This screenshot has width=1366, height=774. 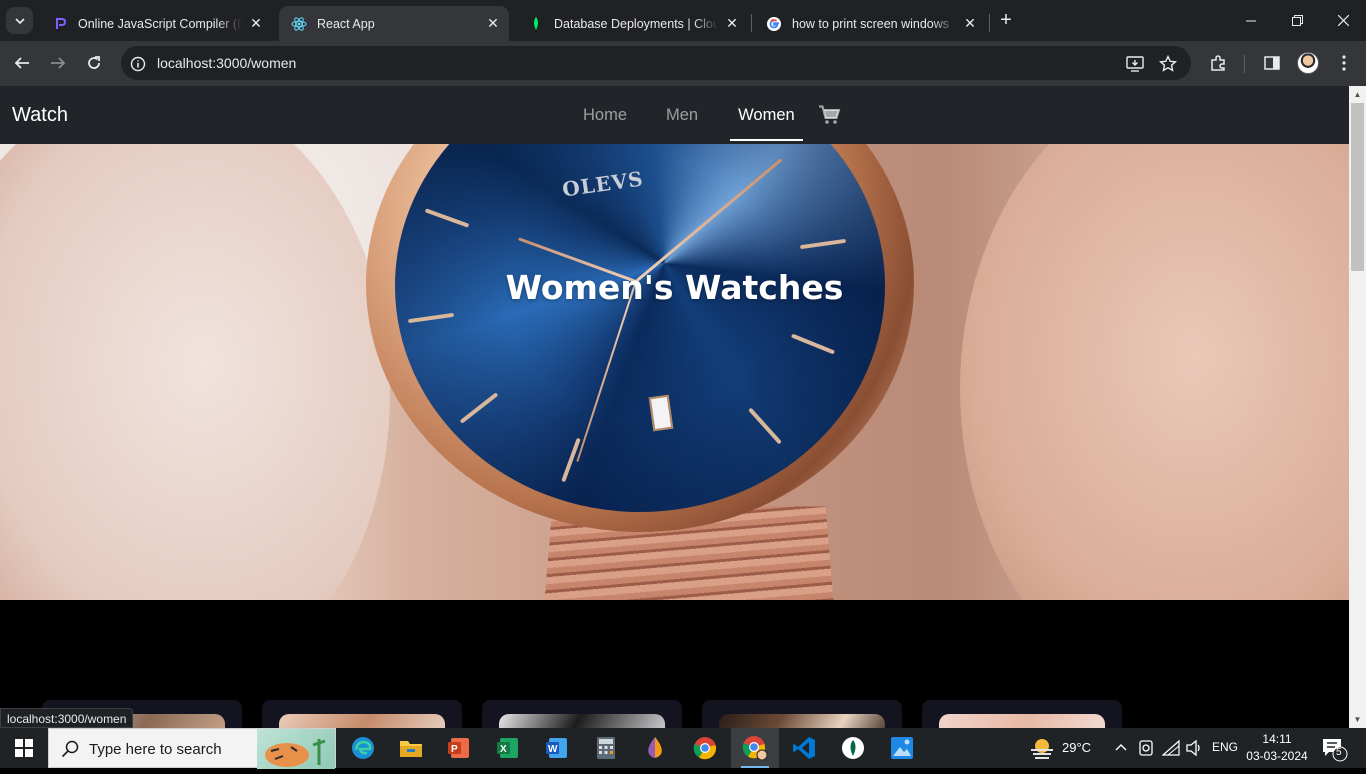 I want to click on excel-icon: X, so click(x=507, y=748).